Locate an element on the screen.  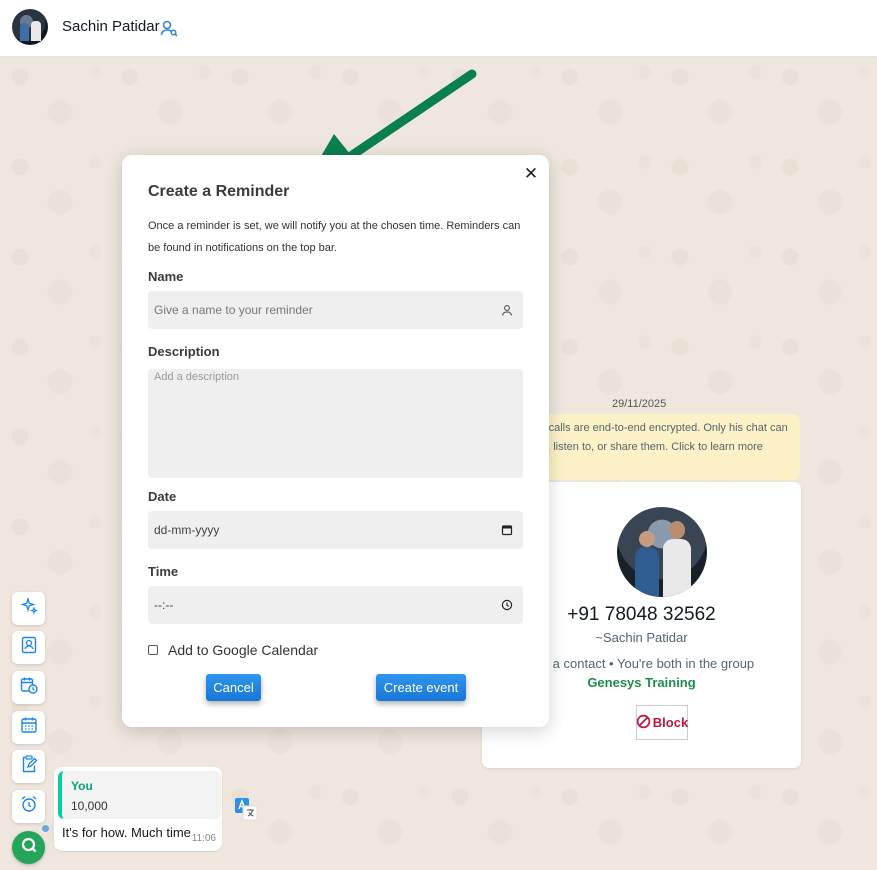
name-placeholder: Give a name to your reminder is located at coordinates (233, 310).